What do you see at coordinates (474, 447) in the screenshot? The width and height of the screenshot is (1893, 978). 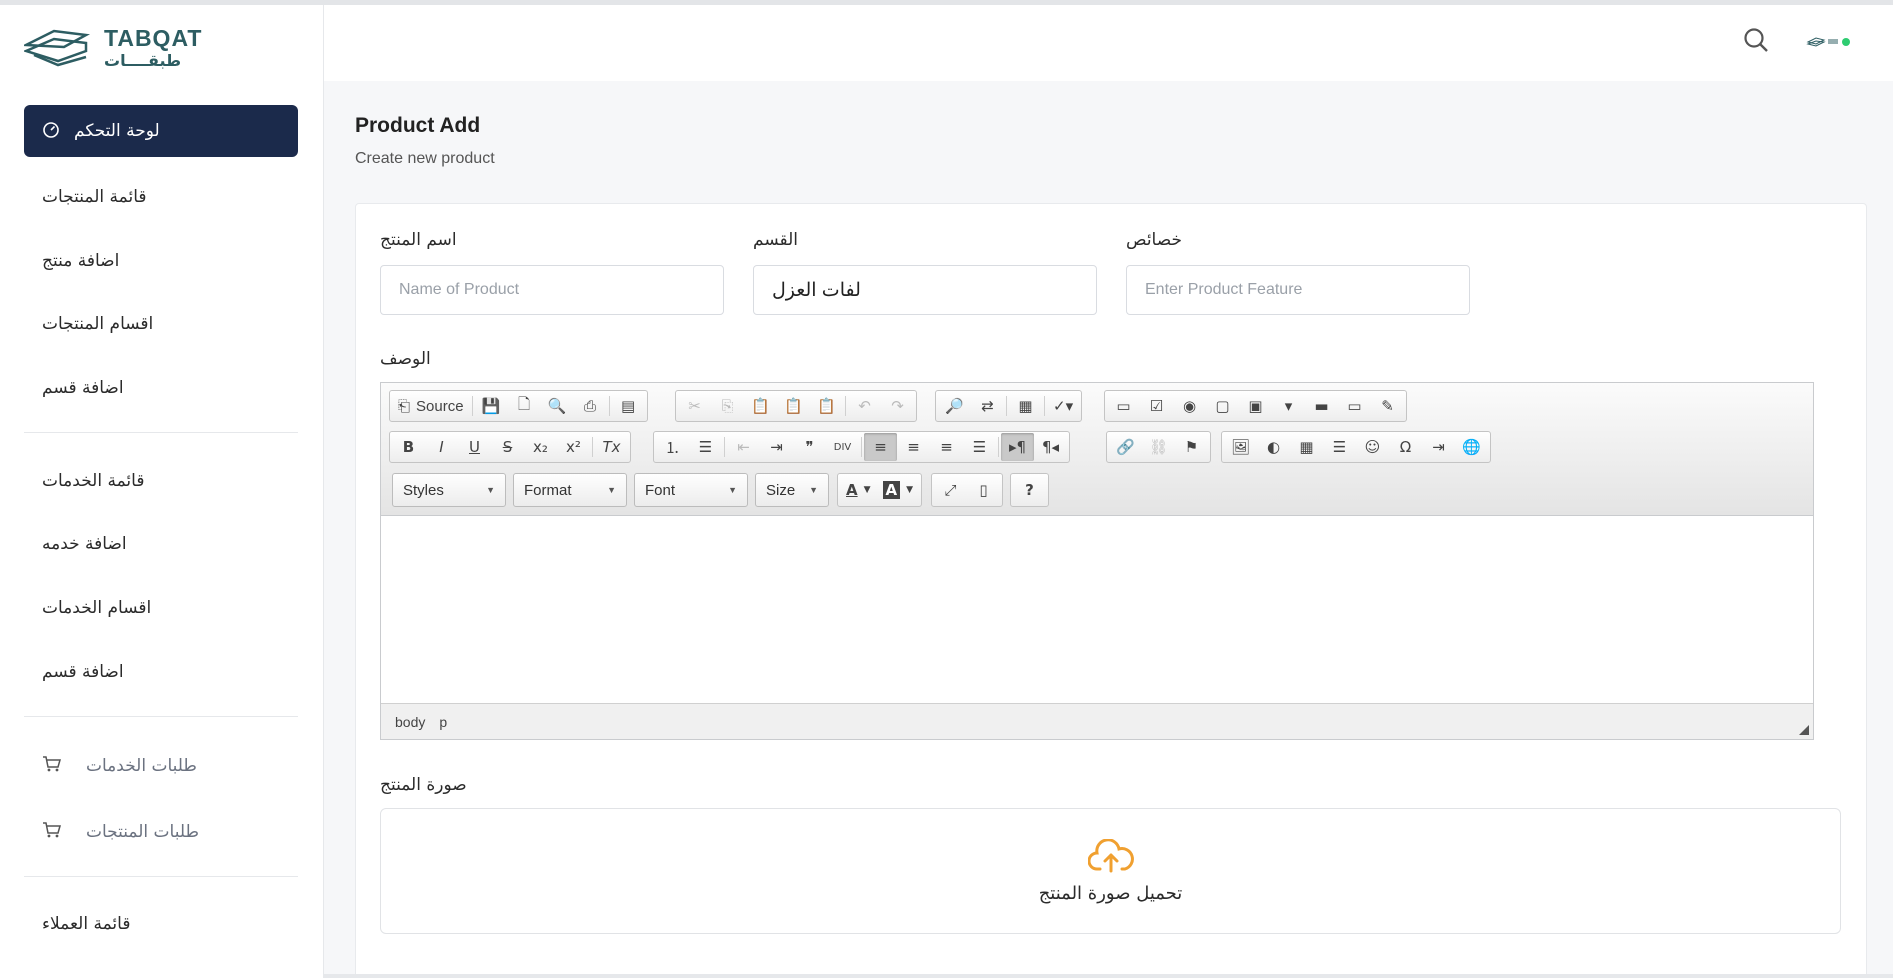 I see `underline-icon: U` at bounding box center [474, 447].